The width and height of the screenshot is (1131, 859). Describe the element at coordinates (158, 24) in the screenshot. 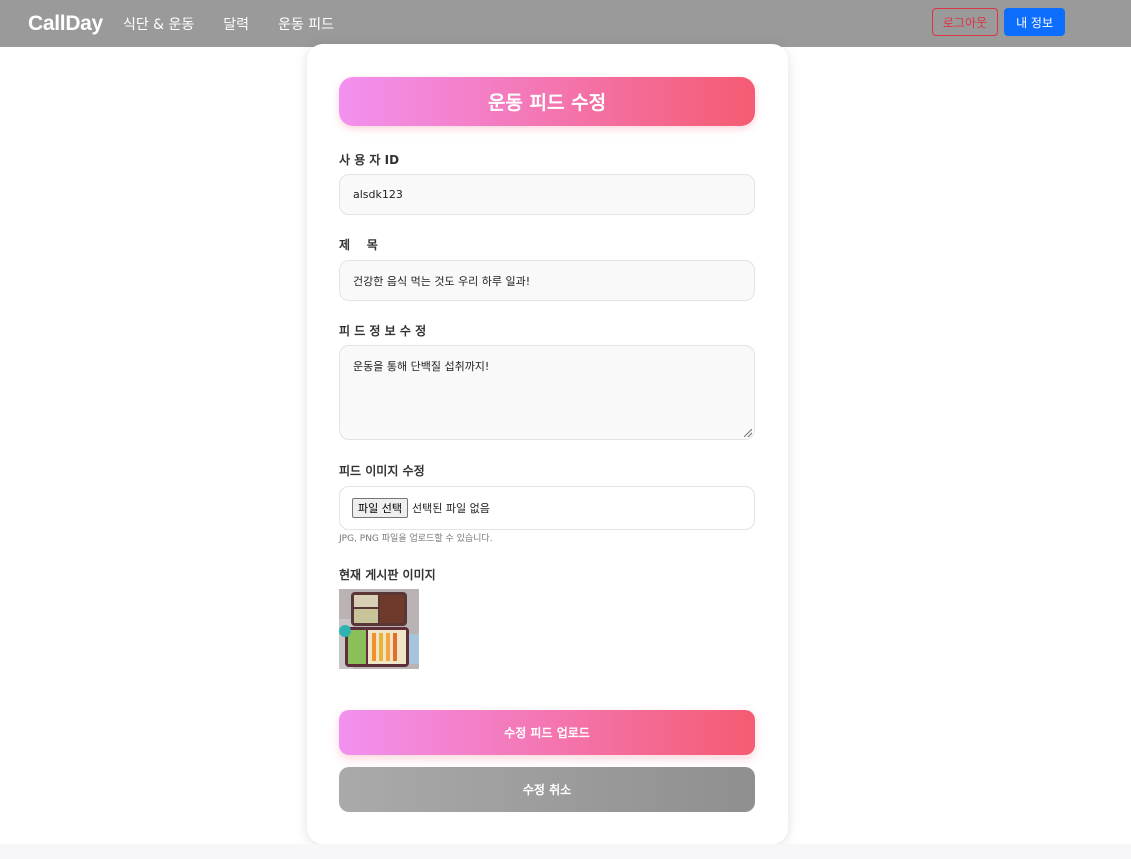

I see `nav-link-diet-exercise: 식단 & 운동` at that location.